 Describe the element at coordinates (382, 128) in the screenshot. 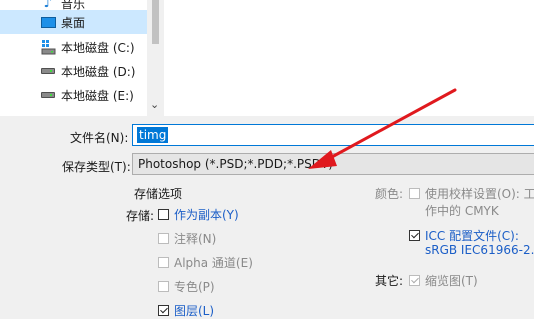

I see `annotation-arrow-icon` at that location.